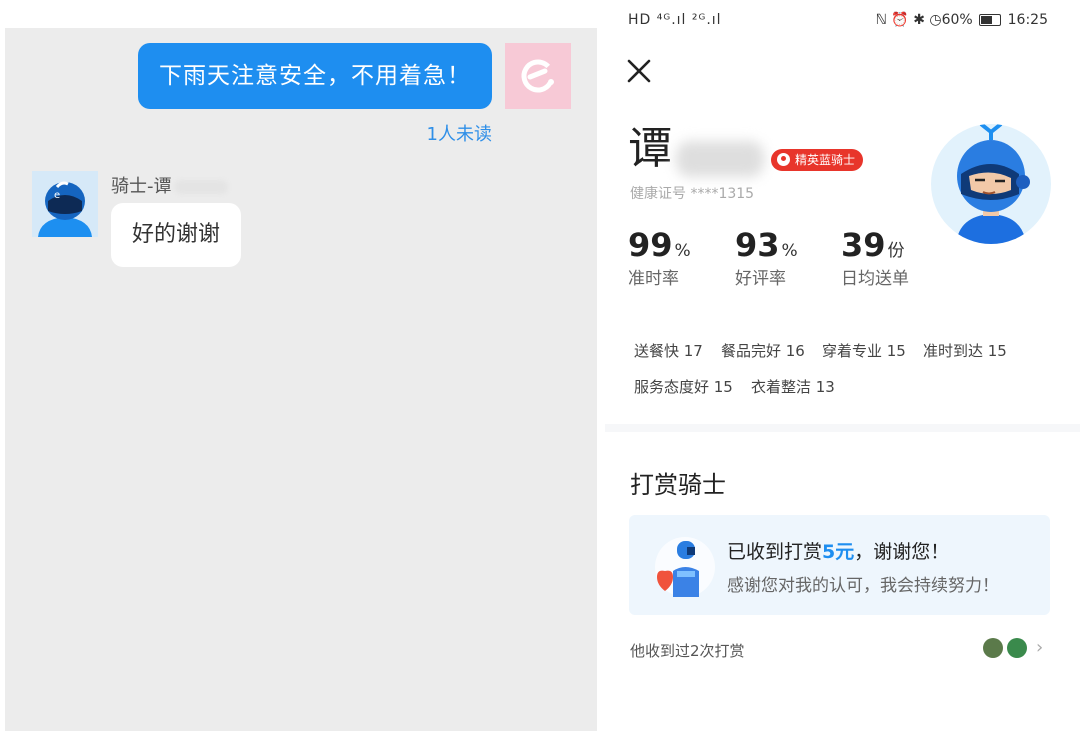  I want to click on system-icons: ℕ ⏰ ✱ ◷60%, so click(924, 20).